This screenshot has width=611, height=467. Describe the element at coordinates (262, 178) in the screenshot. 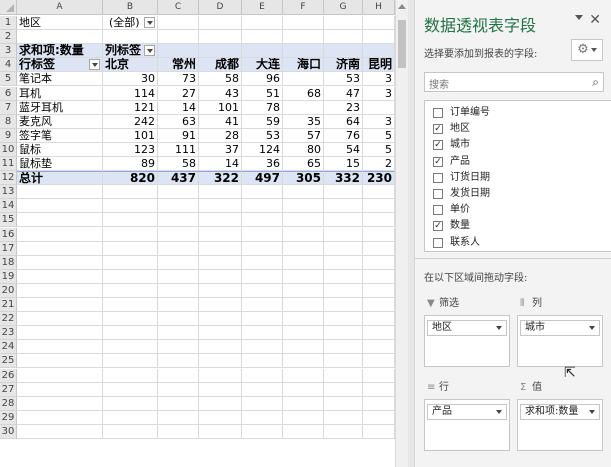

I see `total-value-cell: 497` at that location.